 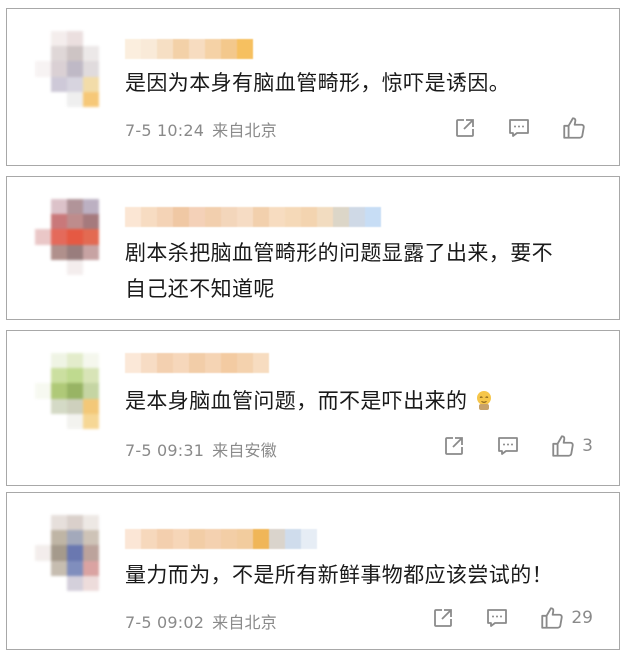 I want to click on comment-meta: 7-5 09:02 来自北京, so click(x=201, y=621).